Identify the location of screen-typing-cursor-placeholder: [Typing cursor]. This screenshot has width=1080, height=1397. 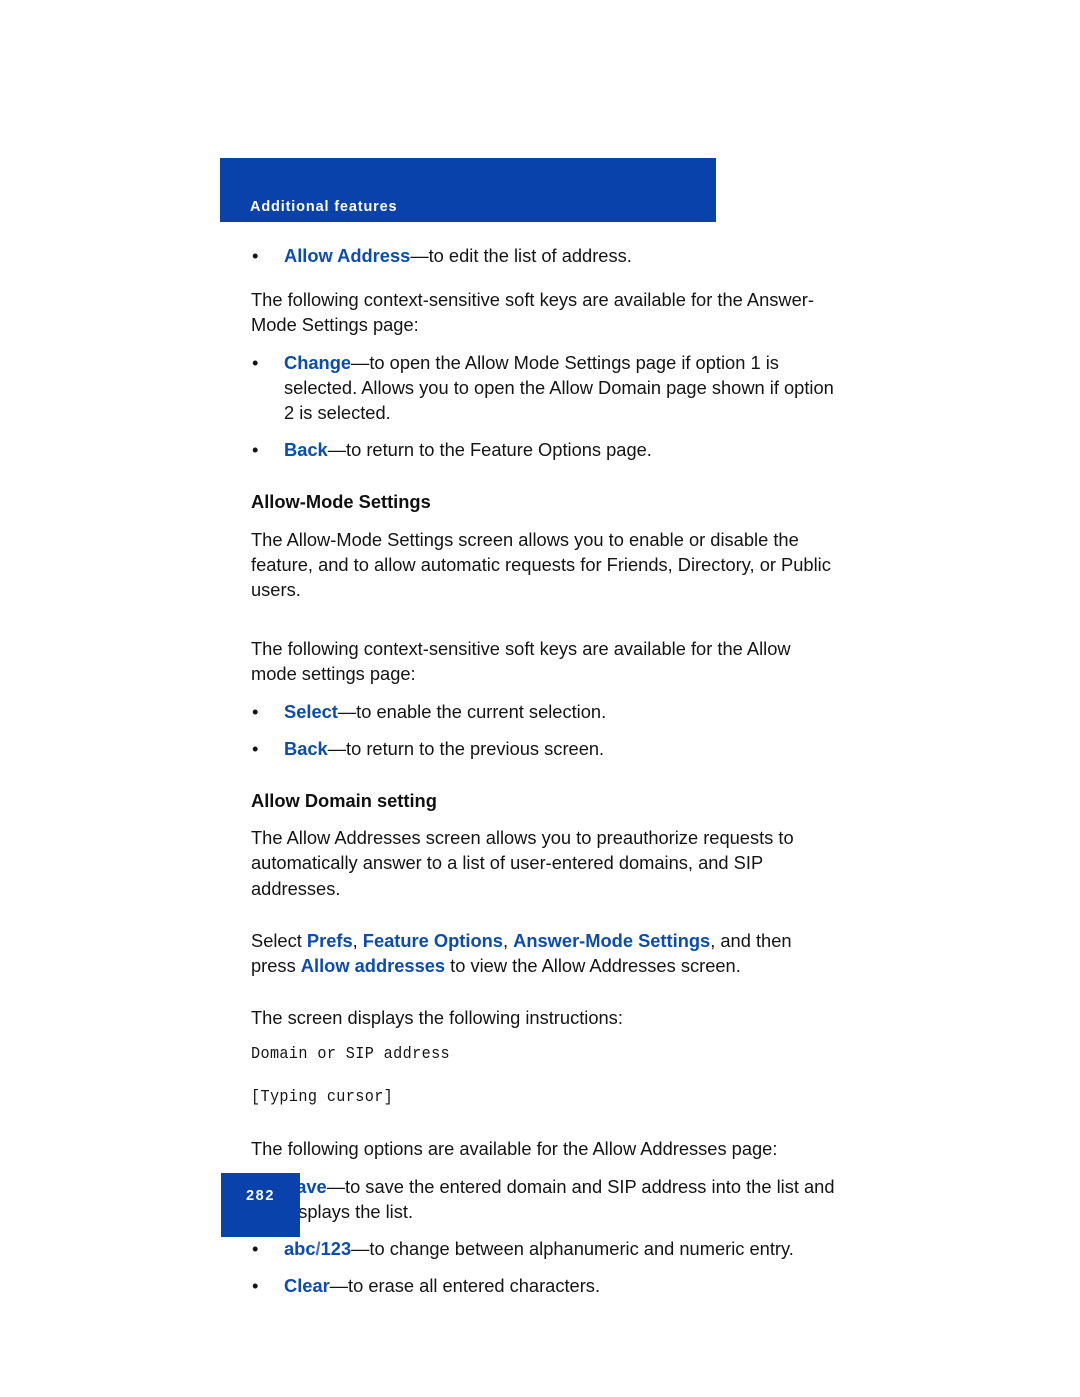
(322, 1097).